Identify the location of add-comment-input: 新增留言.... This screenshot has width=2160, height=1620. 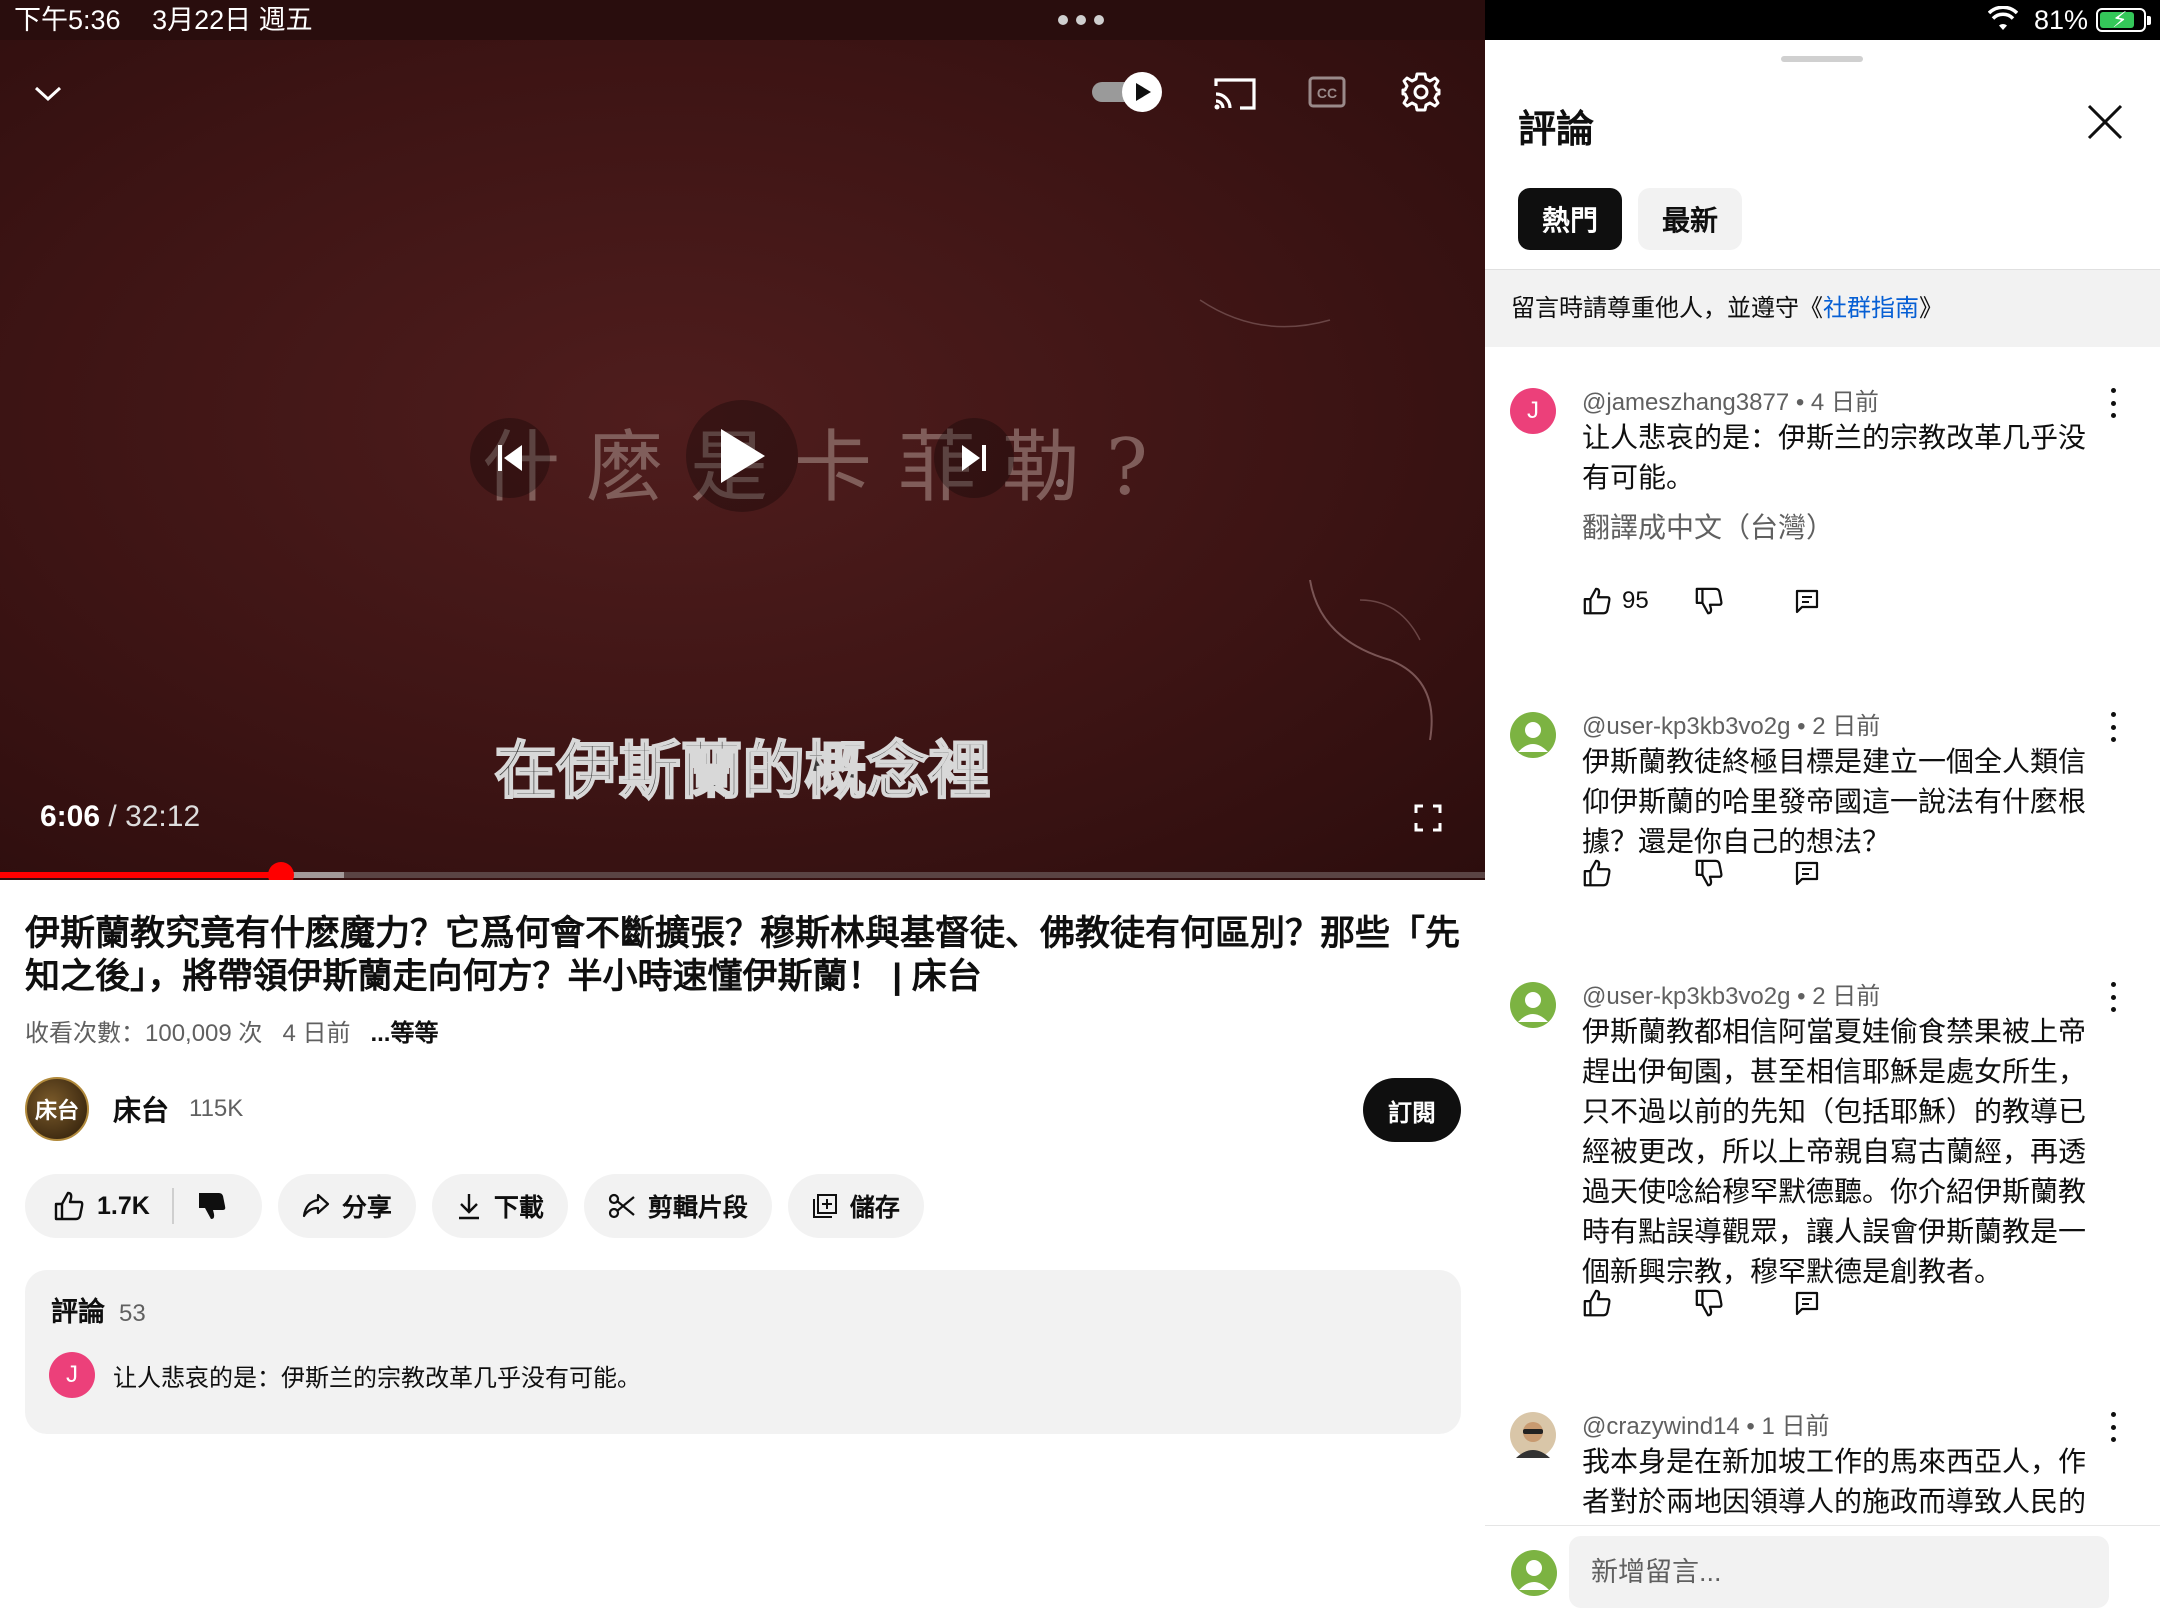
(1839, 1572).